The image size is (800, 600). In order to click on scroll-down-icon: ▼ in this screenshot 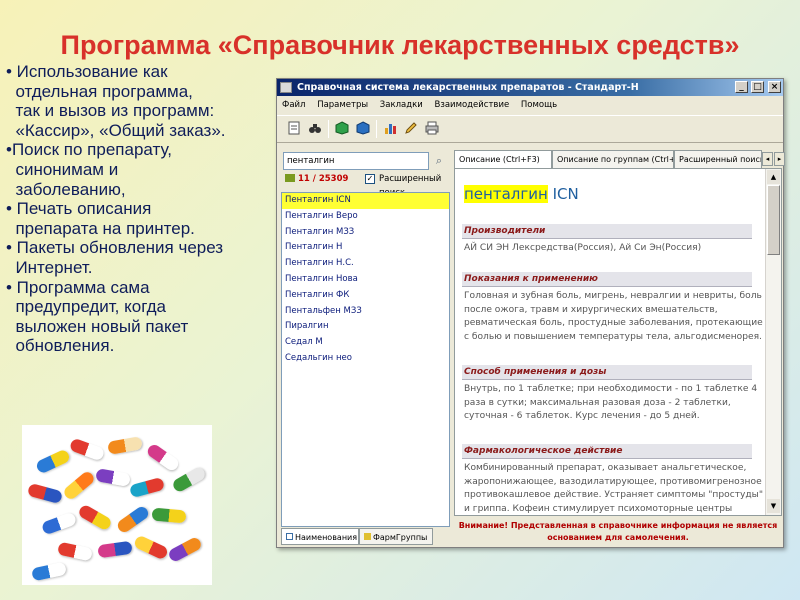, I will do `click(773, 506)`.